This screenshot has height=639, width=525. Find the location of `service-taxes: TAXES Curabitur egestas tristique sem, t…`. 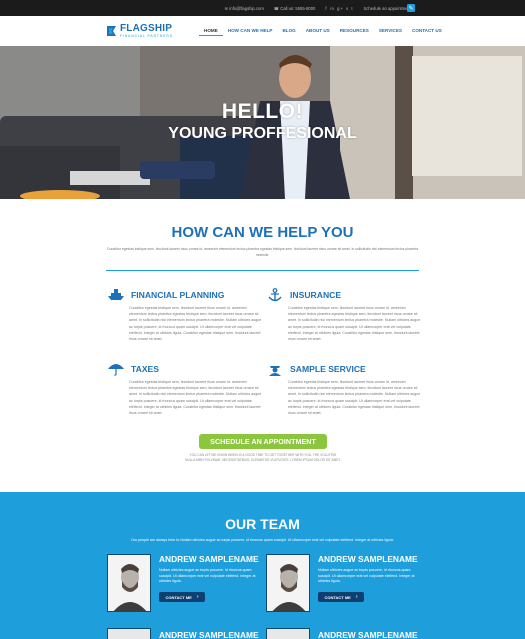

service-taxes: TAXES Curabitur egestas tristique sem, t… is located at coordinates (184, 389).